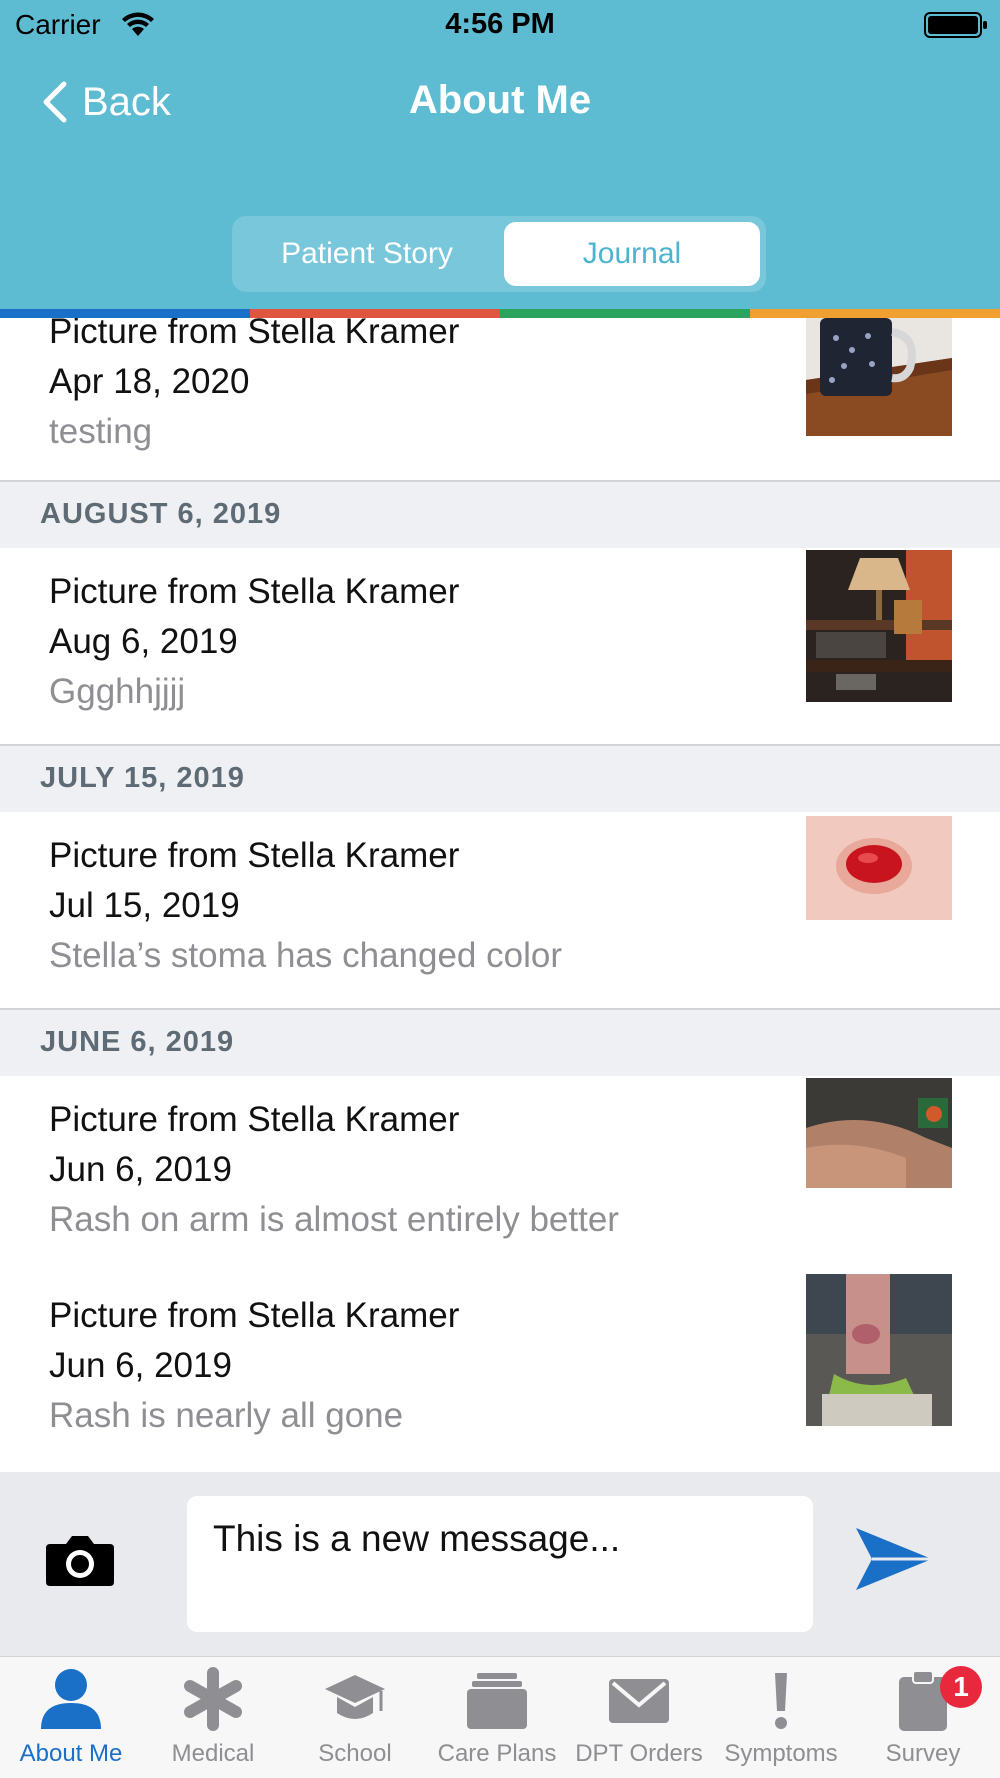 Image resolution: width=1000 pixels, height=1778 pixels. Describe the element at coordinates (334, 1219) in the screenshot. I see `entry-note: Rash on arm is almost entirely better` at that location.